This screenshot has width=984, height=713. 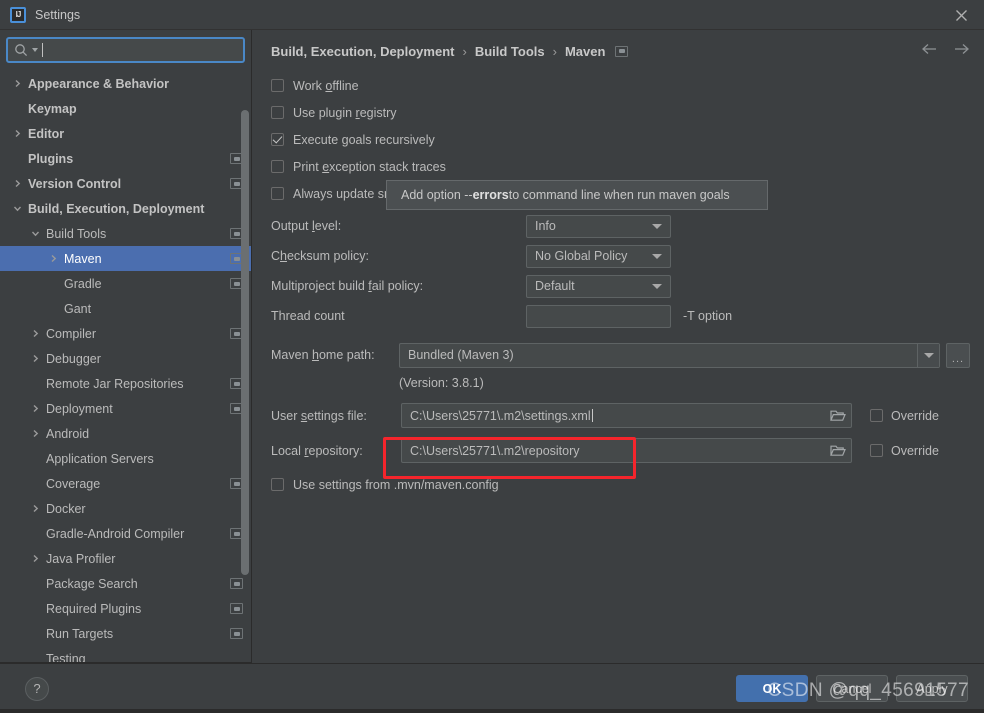 I want to click on checkbox-execute-goals-recursively: Execute goals recursively, so click(x=618, y=139).